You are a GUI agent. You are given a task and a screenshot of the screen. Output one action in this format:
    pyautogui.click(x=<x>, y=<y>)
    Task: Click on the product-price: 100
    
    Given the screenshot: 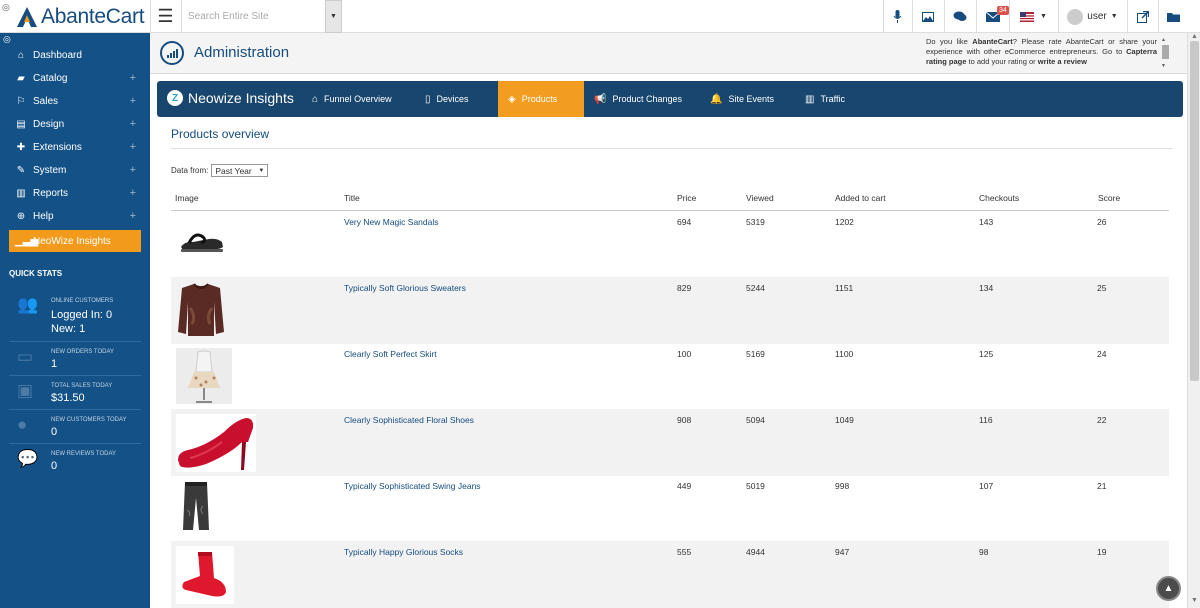 What is the action you would take?
    pyautogui.click(x=684, y=354)
    